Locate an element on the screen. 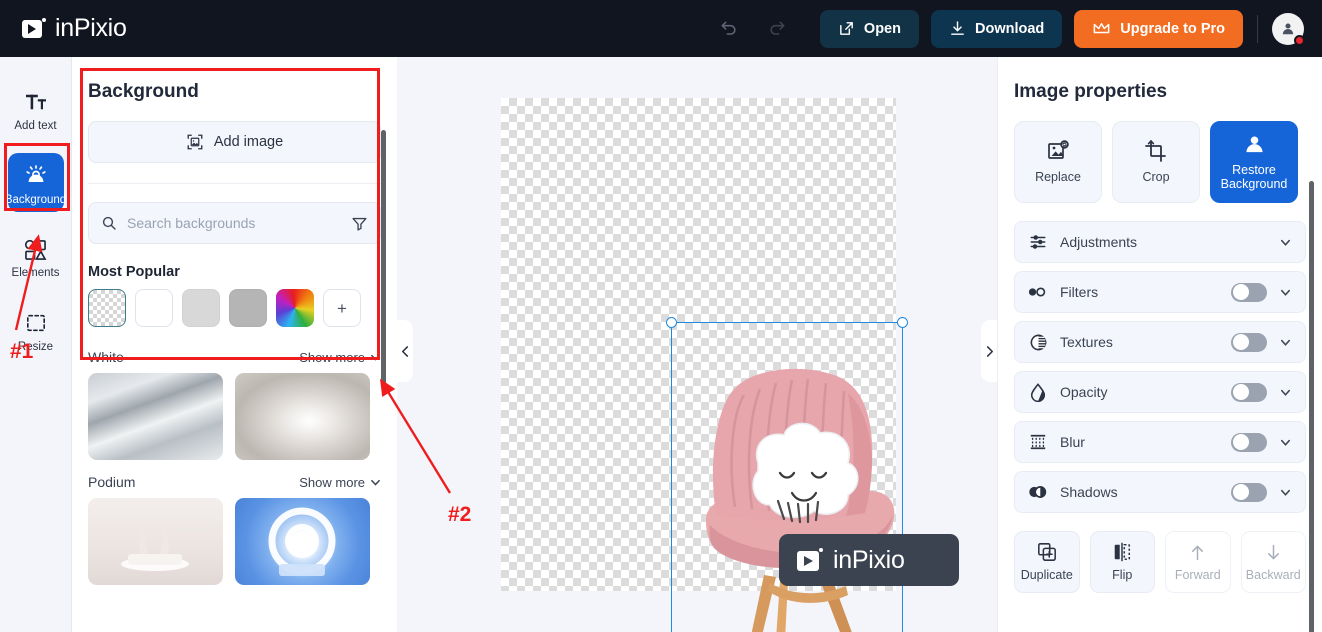 The height and width of the screenshot is (632, 1322). watermark: inPixio is located at coordinates (869, 560).